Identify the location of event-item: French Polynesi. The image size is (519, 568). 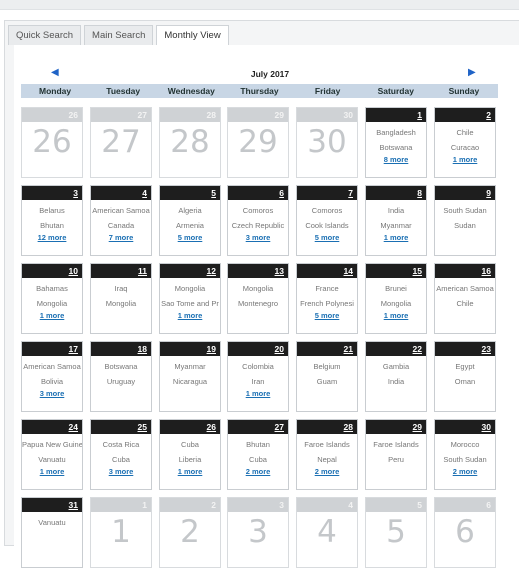
(327, 303).